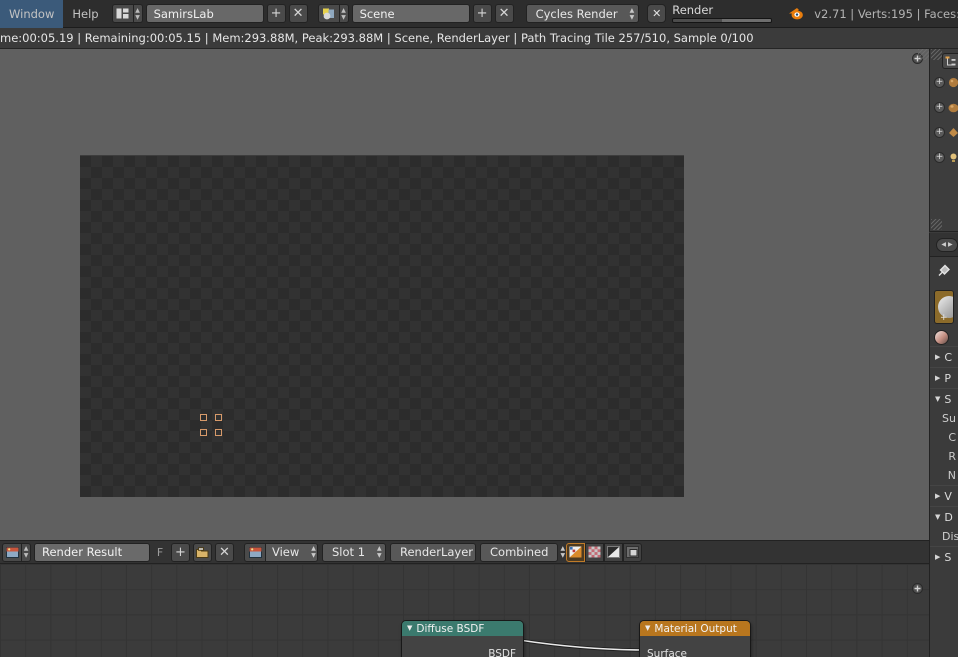 This screenshot has width=958, height=657. I want to click on diffuse-bsdf-node-title: Diffuse BSDF, so click(450, 628).